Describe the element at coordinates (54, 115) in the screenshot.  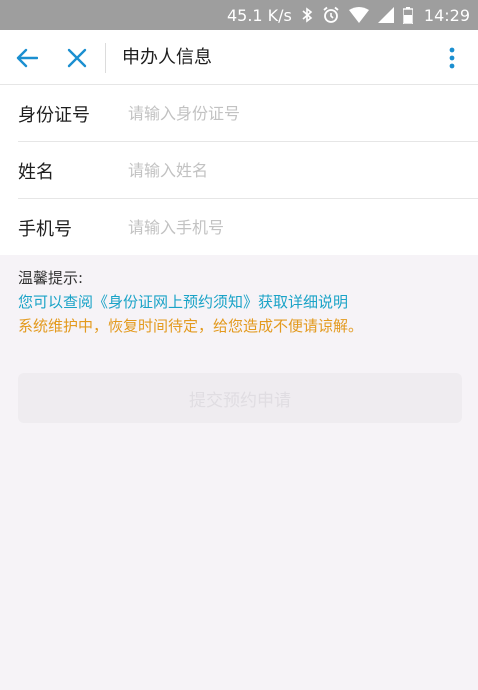
I see `id-number-label: 身份证号` at that location.